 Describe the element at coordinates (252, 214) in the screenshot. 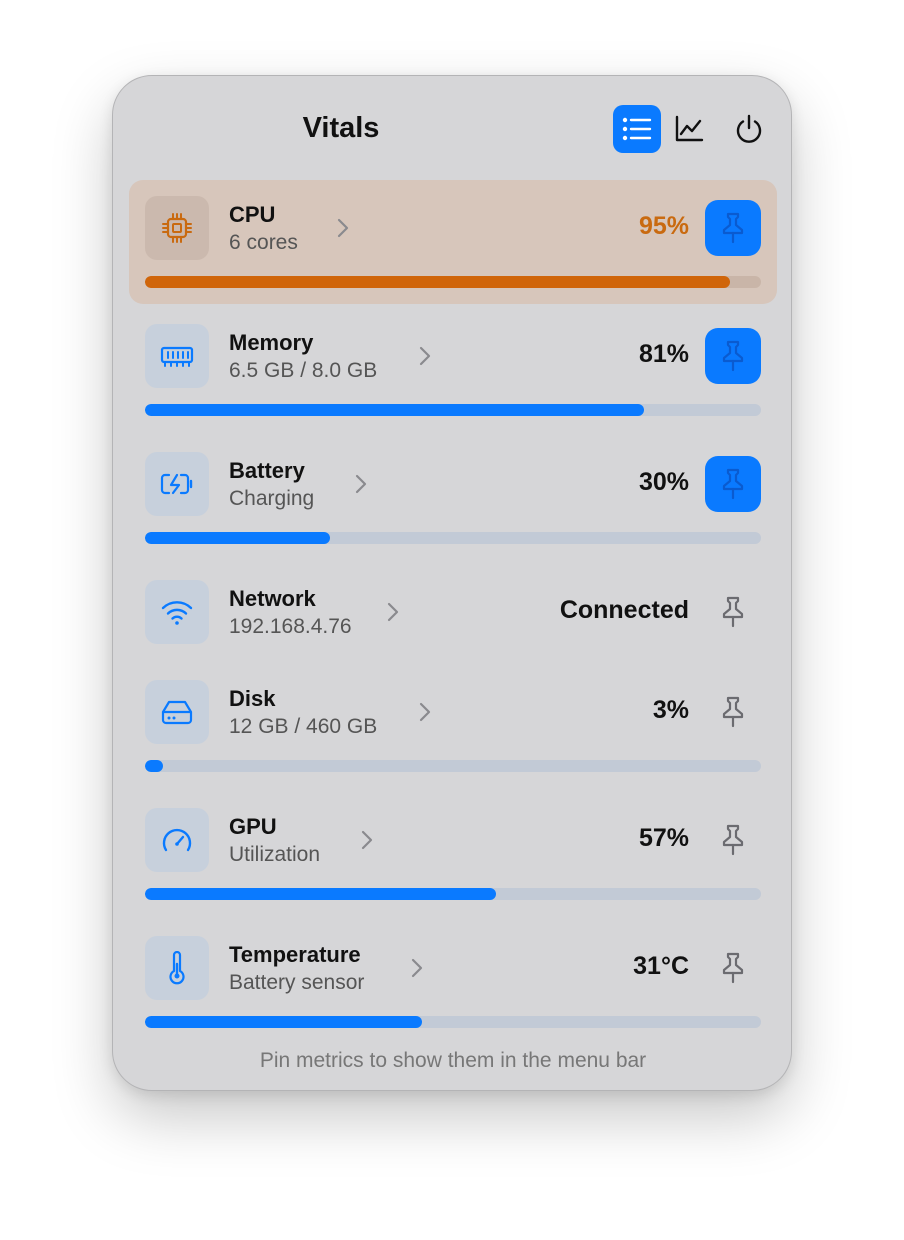

I see `metric-name: CPU` at that location.